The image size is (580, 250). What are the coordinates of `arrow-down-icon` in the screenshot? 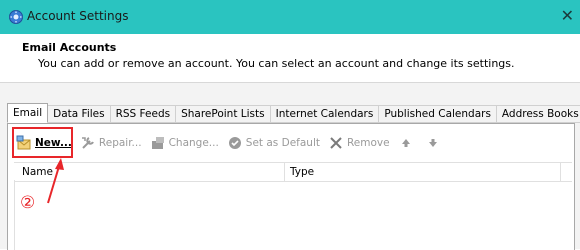 It's located at (433, 143).